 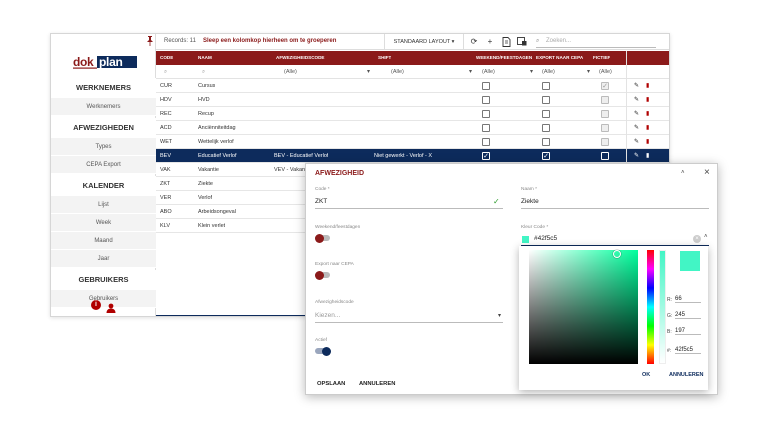 What do you see at coordinates (601, 58) in the screenshot?
I see `column-header: FICTIEF` at bounding box center [601, 58].